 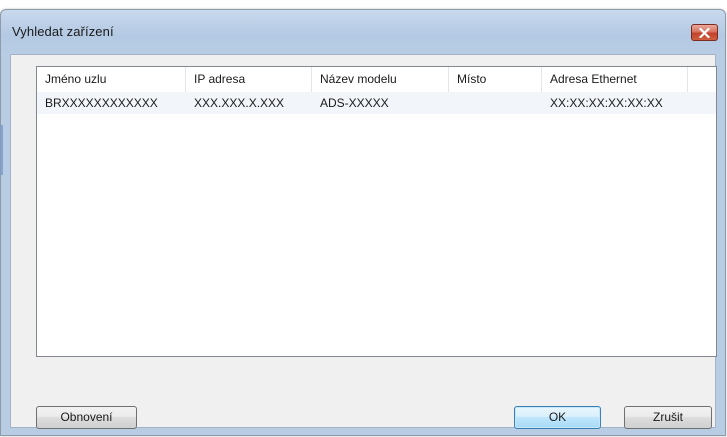 I want to click on column-header-node-name: Jméno uzlu, so click(x=111, y=79).